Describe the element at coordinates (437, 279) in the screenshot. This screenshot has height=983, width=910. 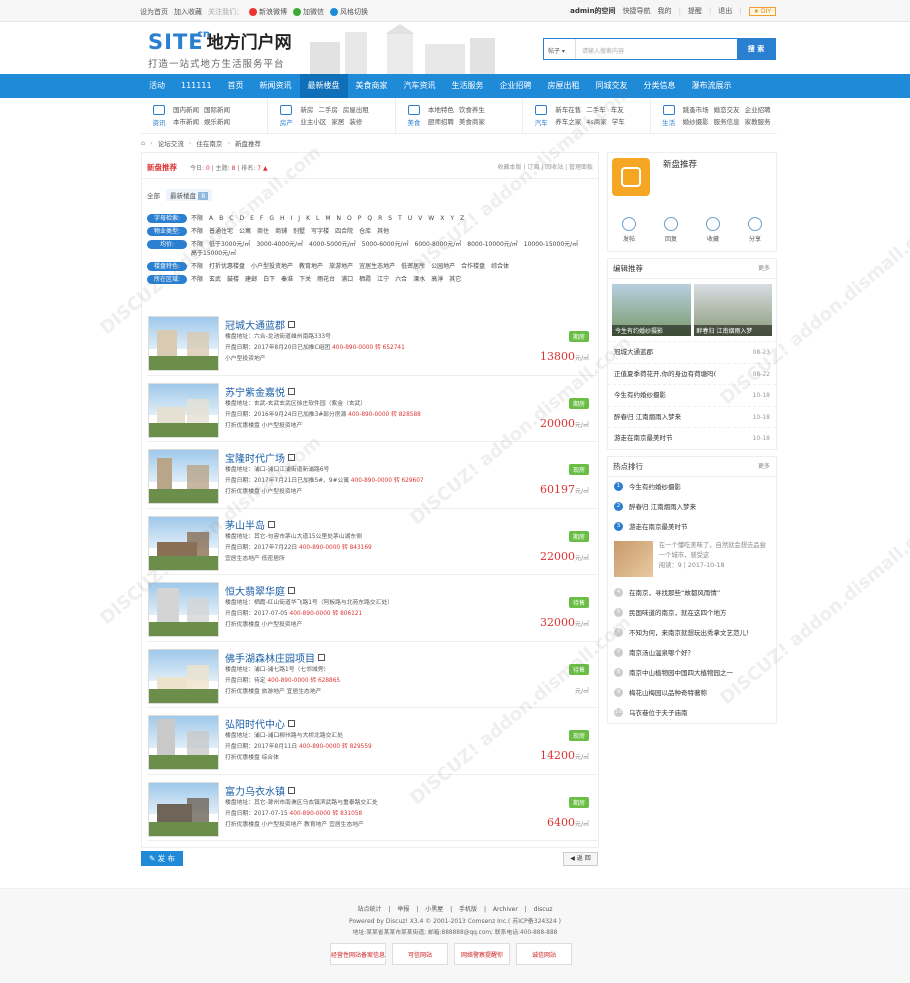
I see `filter-option: 高淳` at that location.